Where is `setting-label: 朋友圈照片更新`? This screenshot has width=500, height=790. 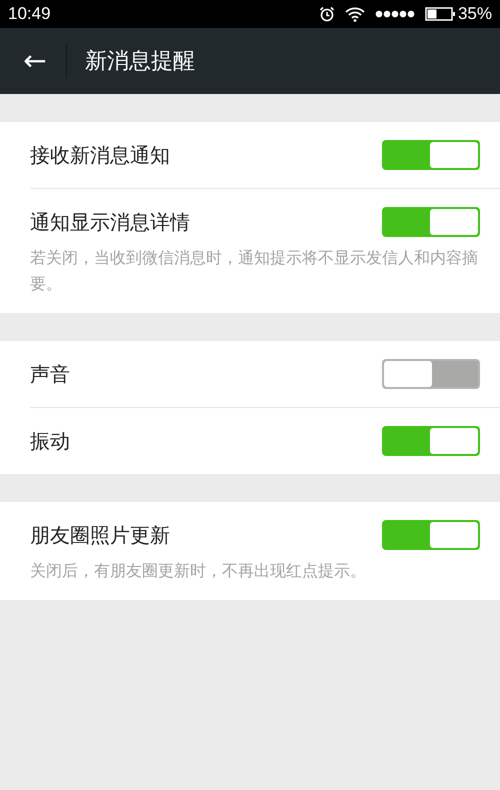 setting-label: 朋友圈照片更新 is located at coordinates (100, 535).